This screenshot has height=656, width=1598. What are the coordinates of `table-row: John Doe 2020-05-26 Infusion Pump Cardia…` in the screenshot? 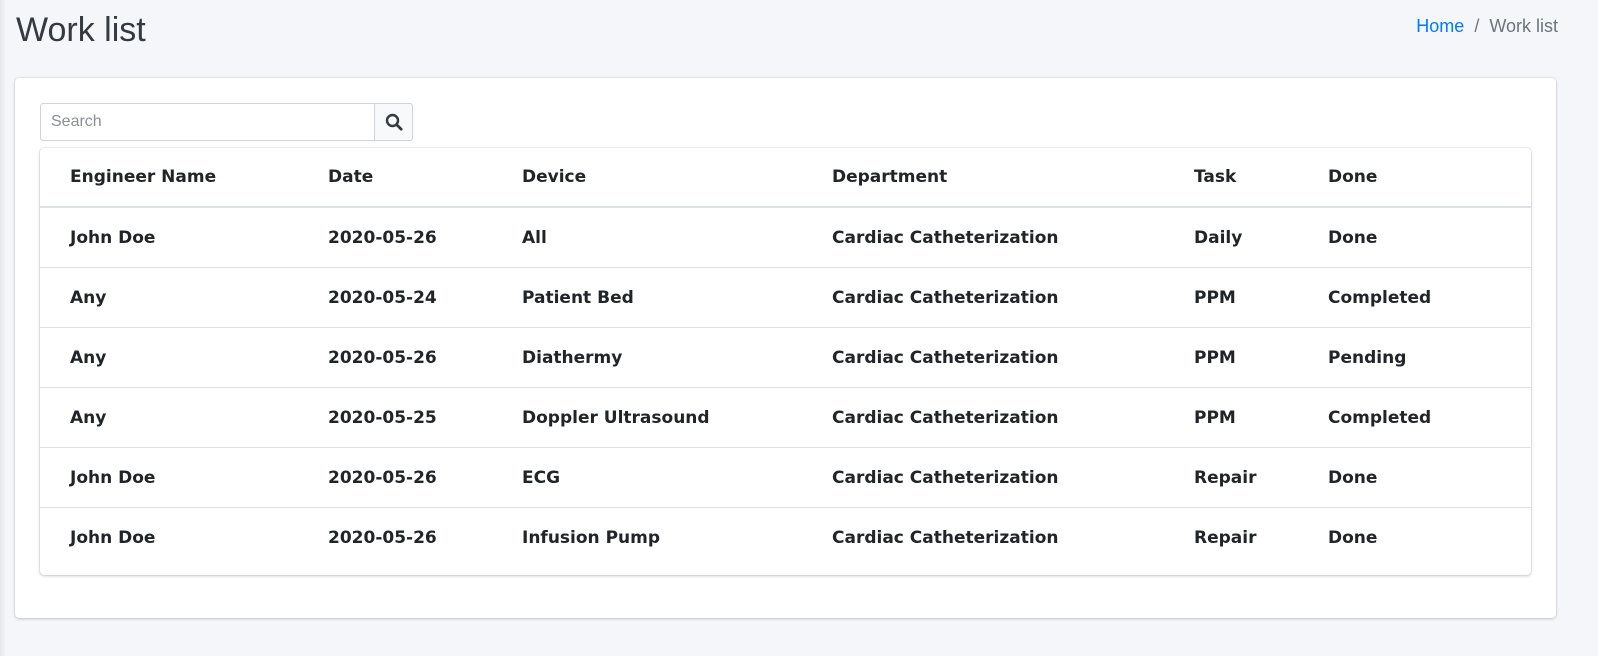 It's located at (785, 537).